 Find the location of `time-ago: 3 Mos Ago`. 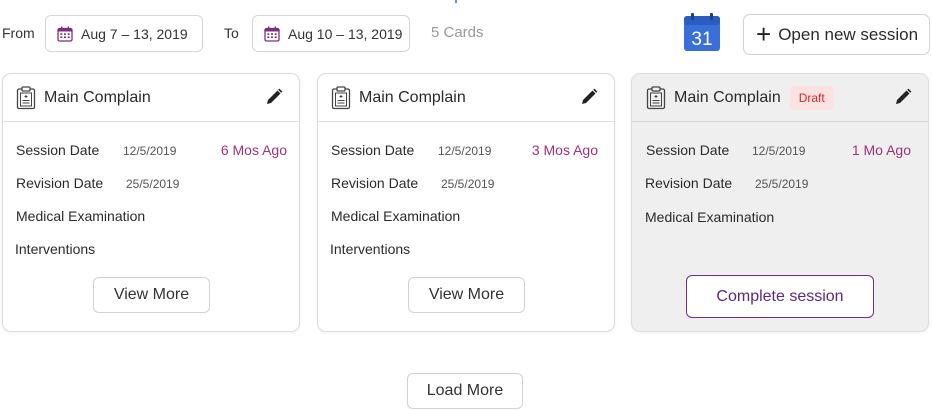

time-ago: 3 Mos Ago is located at coordinates (564, 150).